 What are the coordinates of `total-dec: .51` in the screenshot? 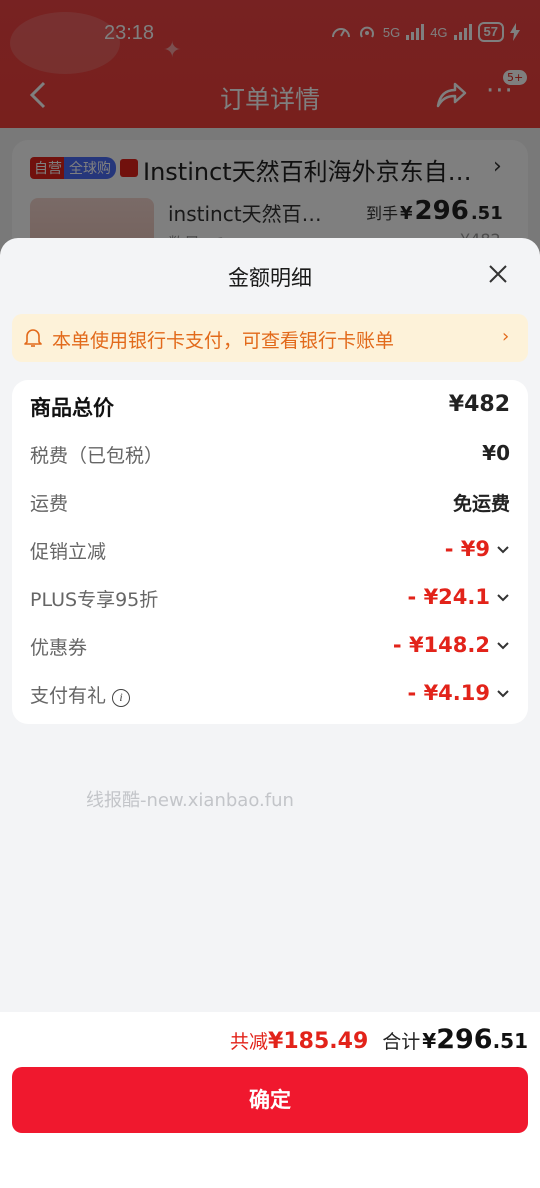 It's located at (510, 1041).